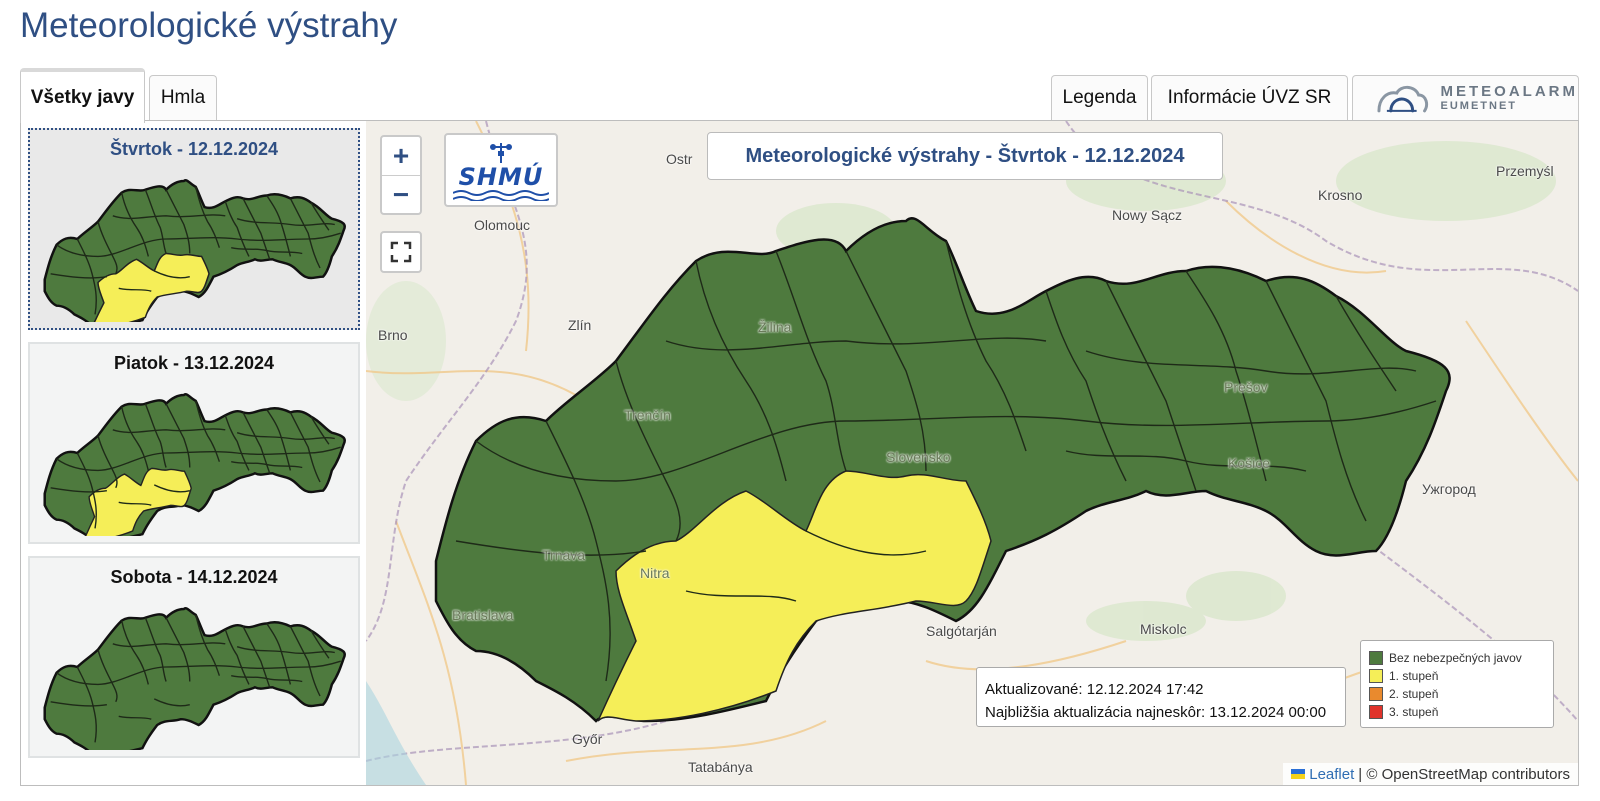 This screenshot has height=801, width=1600. Describe the element at coordinates (1464, 774) in the screenshot. I see `osm-attribution: | © OpenStreetMap contributors` at that location.